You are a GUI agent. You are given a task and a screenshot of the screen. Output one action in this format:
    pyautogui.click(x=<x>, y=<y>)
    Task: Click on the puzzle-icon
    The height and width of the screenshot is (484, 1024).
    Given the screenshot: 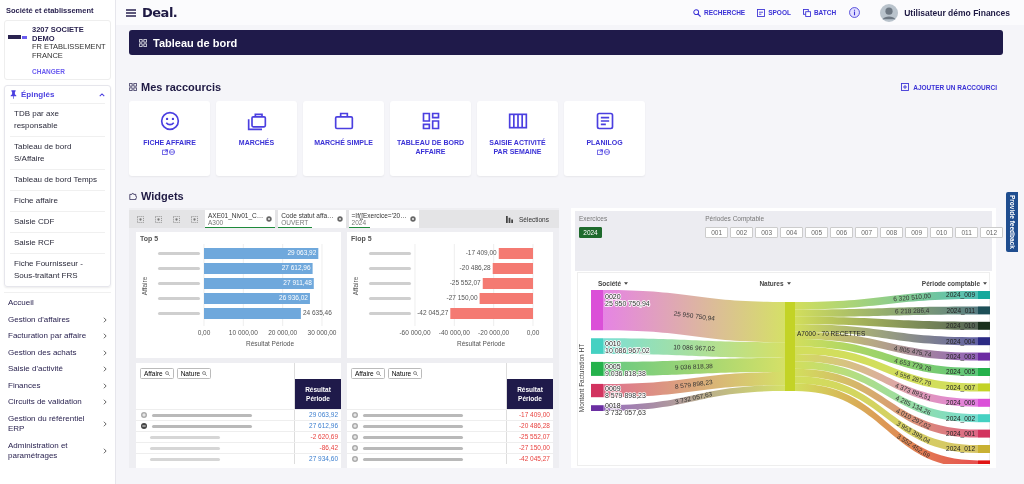 What is the action you would take?
    pyautogui.click(x=133, y=196)
    